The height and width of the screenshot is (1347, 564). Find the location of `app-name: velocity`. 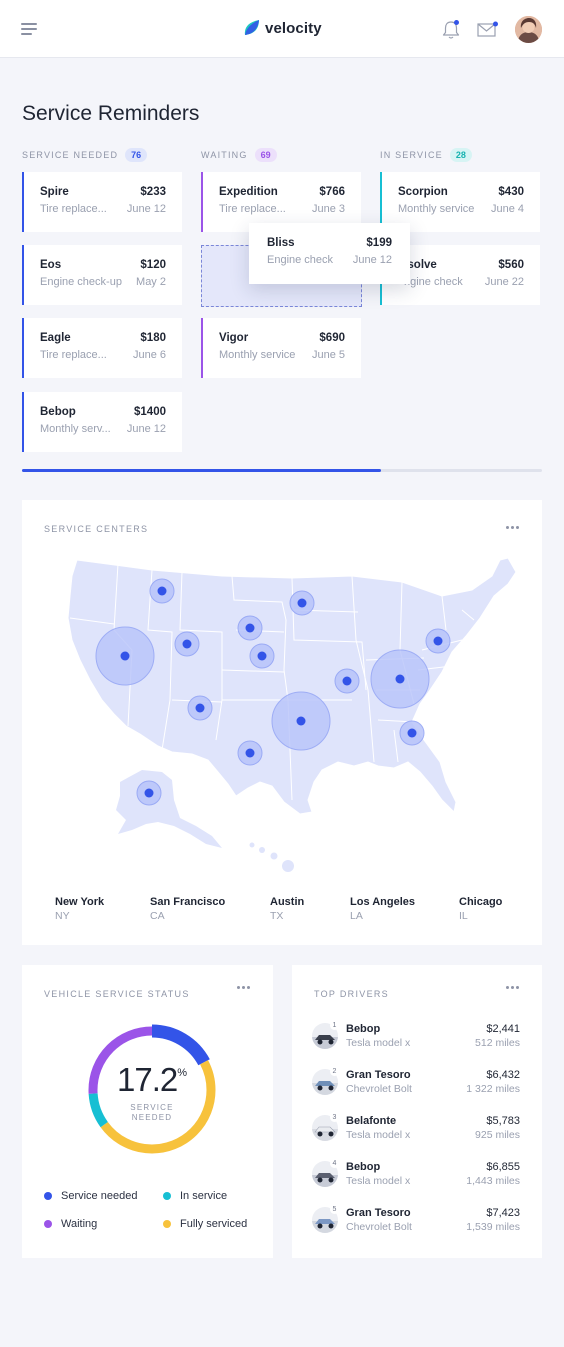

app-name: velocity is located at coordinates (293, 28).